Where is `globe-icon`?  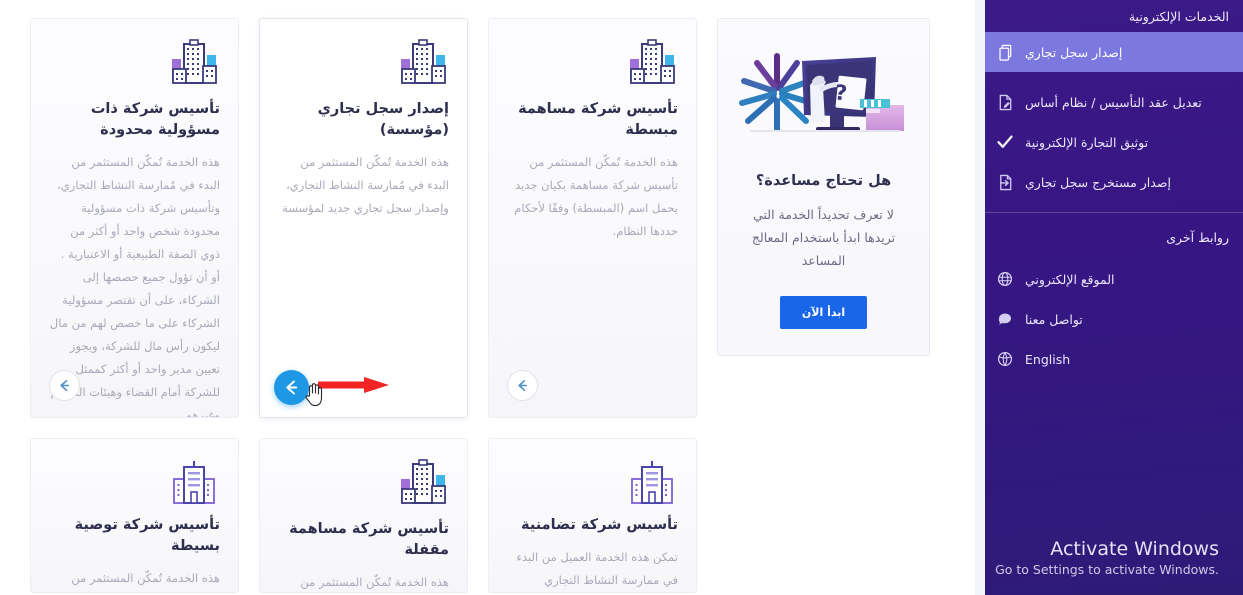 globe-icon is located at coordinates (1005, 279).